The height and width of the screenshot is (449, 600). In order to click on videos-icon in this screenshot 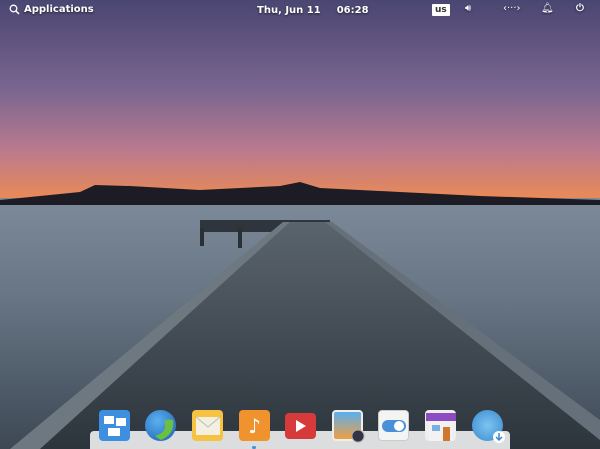, I will do `click(300, 426)`.